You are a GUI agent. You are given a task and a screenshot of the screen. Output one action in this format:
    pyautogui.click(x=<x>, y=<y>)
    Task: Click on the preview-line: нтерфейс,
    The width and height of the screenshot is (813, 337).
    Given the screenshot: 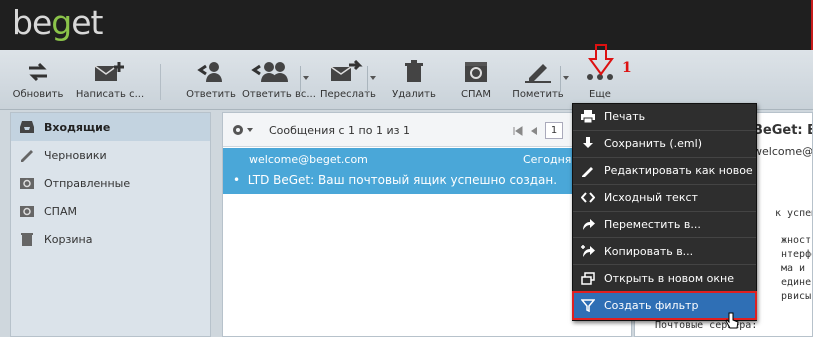 What is the action you would take?
    pyautogui.click(x=796, y=254)
    